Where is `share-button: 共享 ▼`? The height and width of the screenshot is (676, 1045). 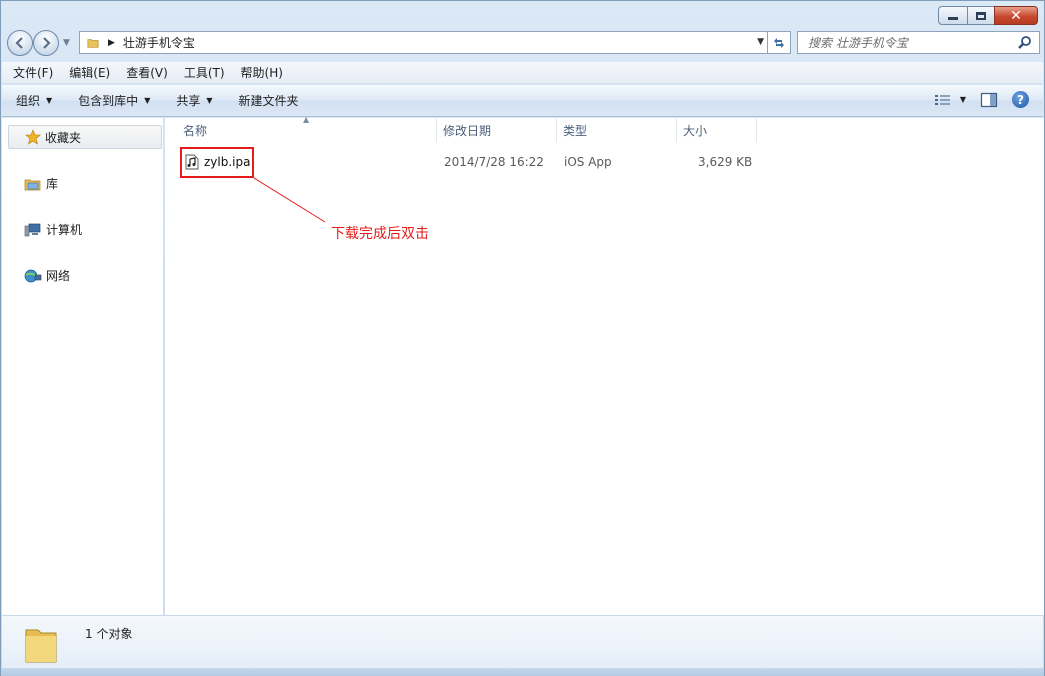
share-button: 共享 ▼ is located at coordinates (194, 100).